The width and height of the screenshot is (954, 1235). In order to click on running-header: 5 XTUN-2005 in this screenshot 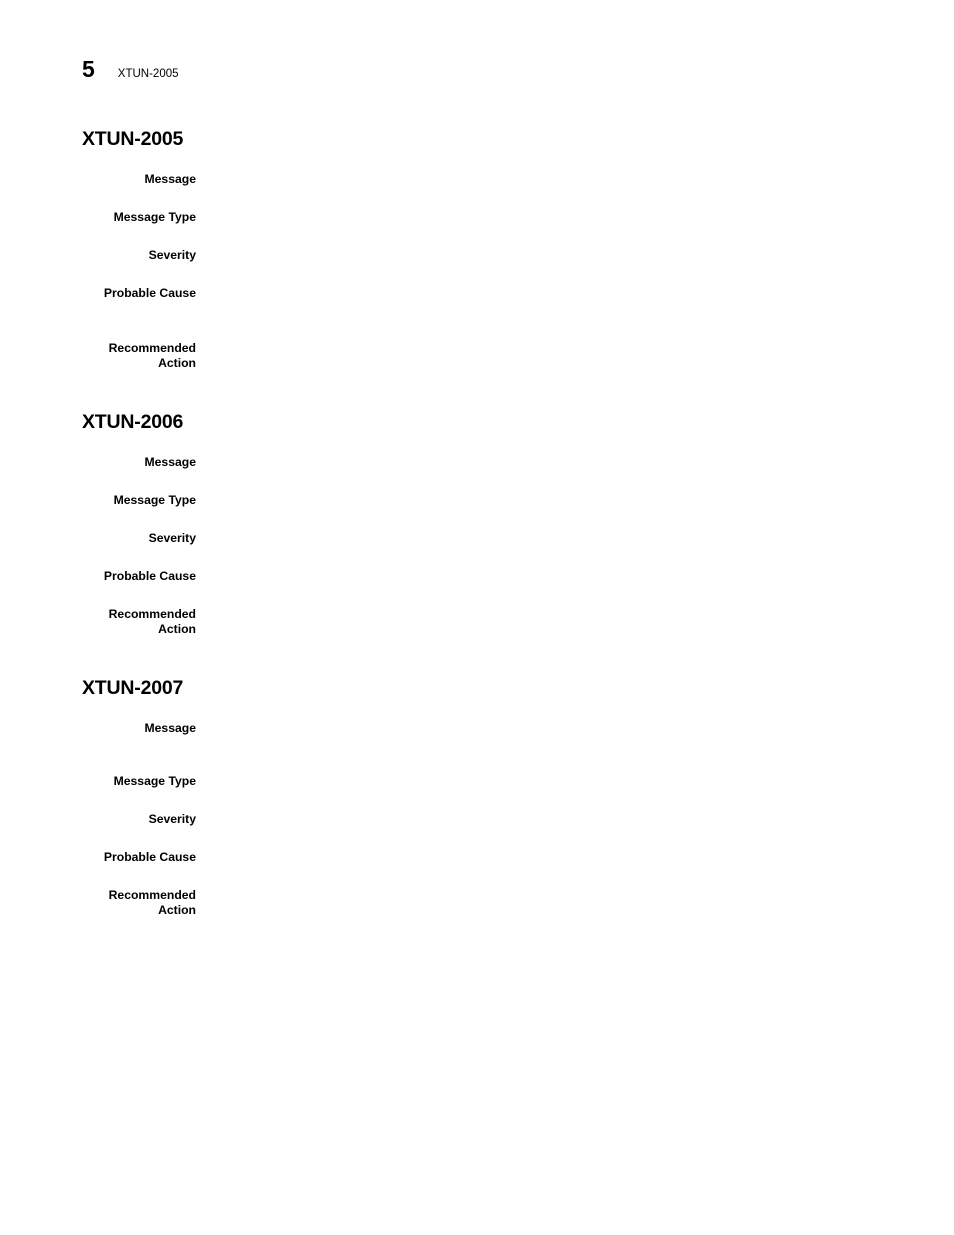, I will do `click(130, 73)`.